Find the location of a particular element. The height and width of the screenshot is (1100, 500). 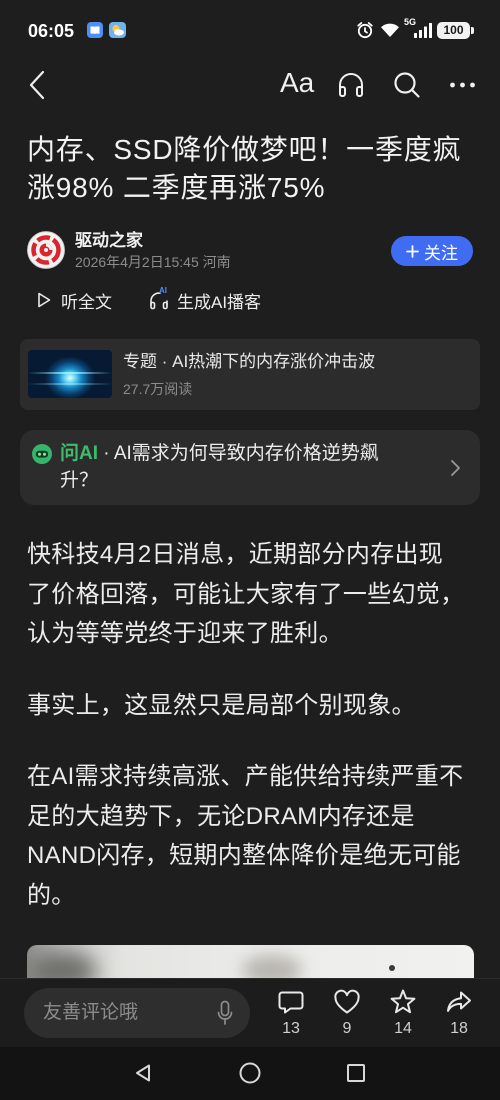

paragraph: 事实上，这显然只是局部个别现象。 is located at coordinates (250, 706).